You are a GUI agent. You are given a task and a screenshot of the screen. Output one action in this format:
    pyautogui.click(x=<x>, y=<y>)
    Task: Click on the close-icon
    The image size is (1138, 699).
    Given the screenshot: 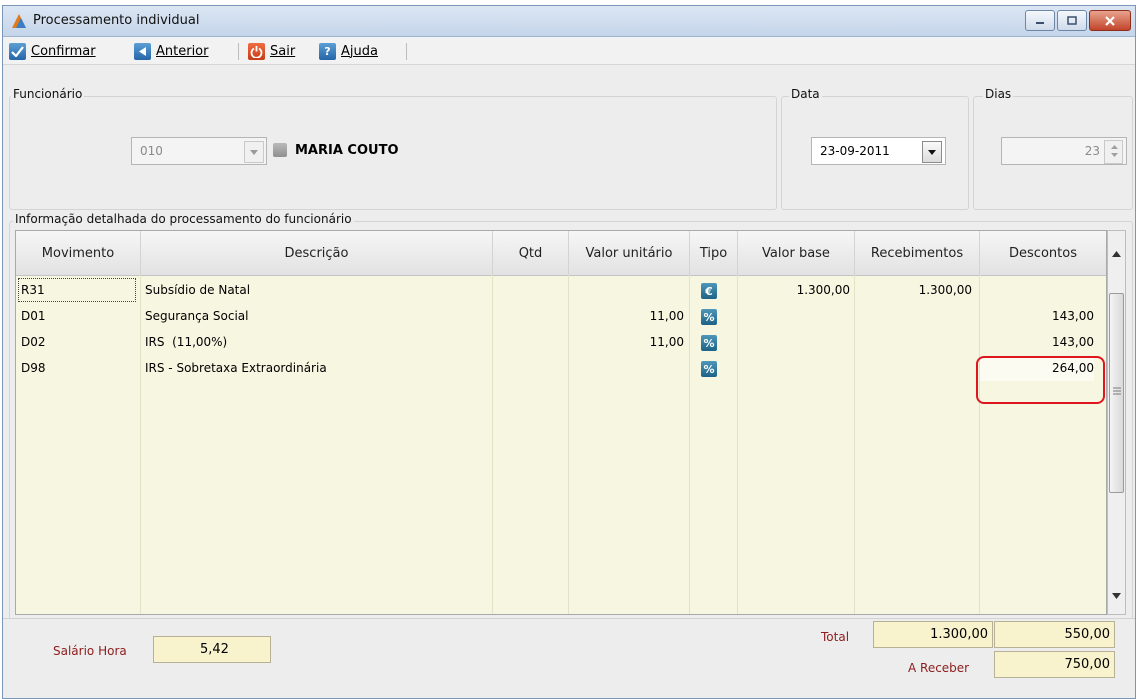 What is the action you would take?
    pyautogui.click(x=1110, y=20)
    